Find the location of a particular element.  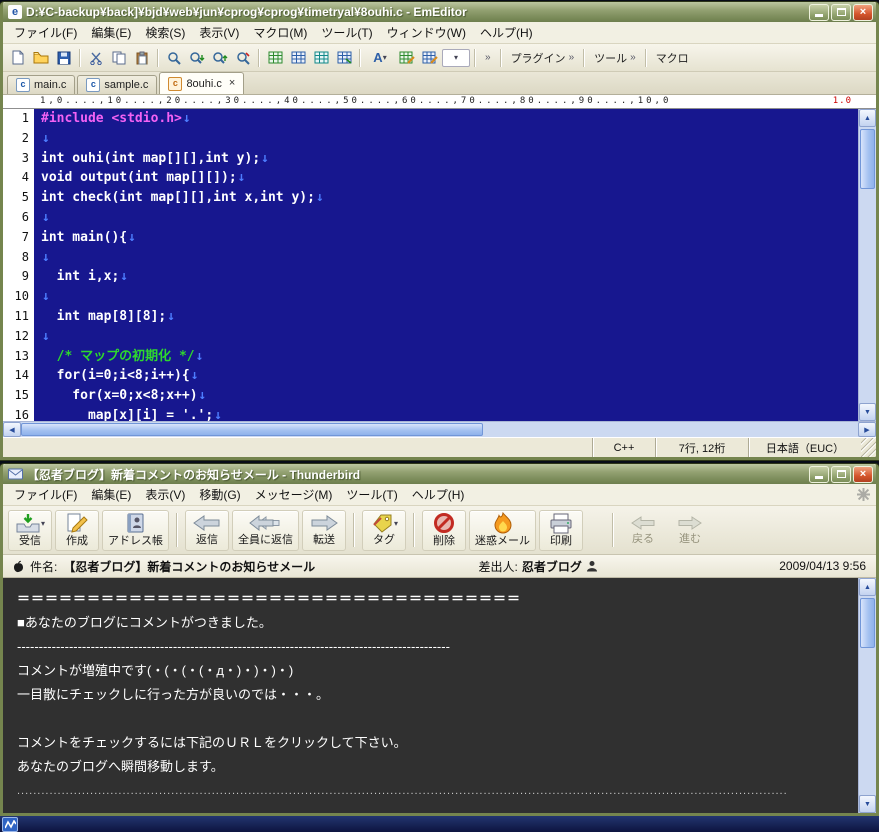

message-line: あなたのブログへ瞬間移動します。 is located at coordinates (120, 766).